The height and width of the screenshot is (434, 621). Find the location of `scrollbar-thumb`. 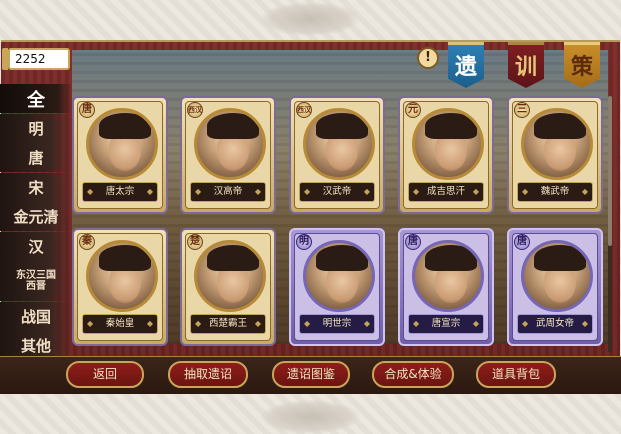

scrollbar-thumb is located at coordinates (610, 171).